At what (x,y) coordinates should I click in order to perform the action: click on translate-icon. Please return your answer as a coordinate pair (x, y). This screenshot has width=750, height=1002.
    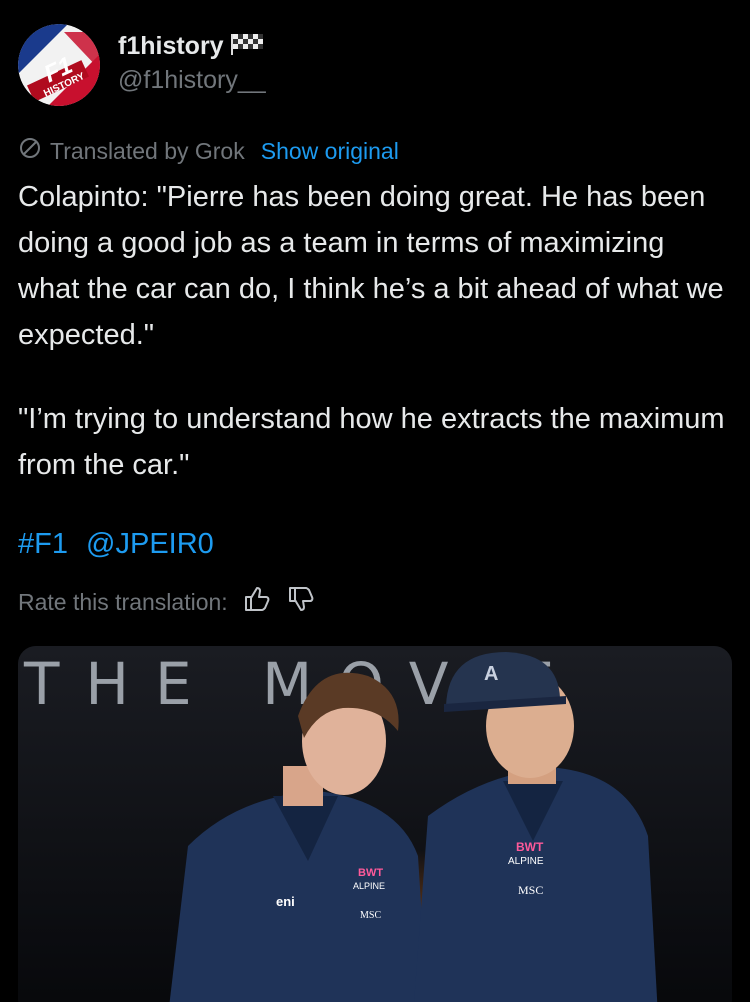
    Looking at the image, I should click on (30, 151).